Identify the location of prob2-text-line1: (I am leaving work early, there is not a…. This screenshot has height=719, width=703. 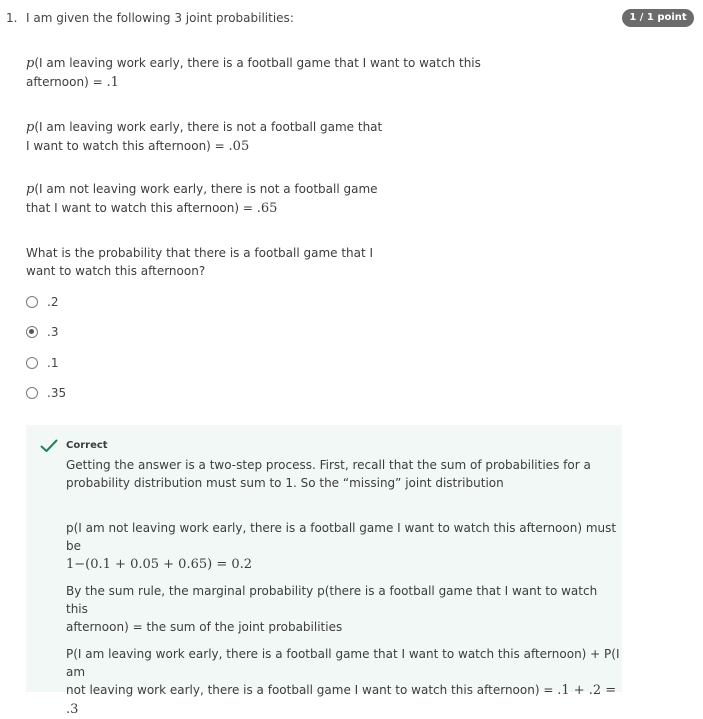
(208, 127).